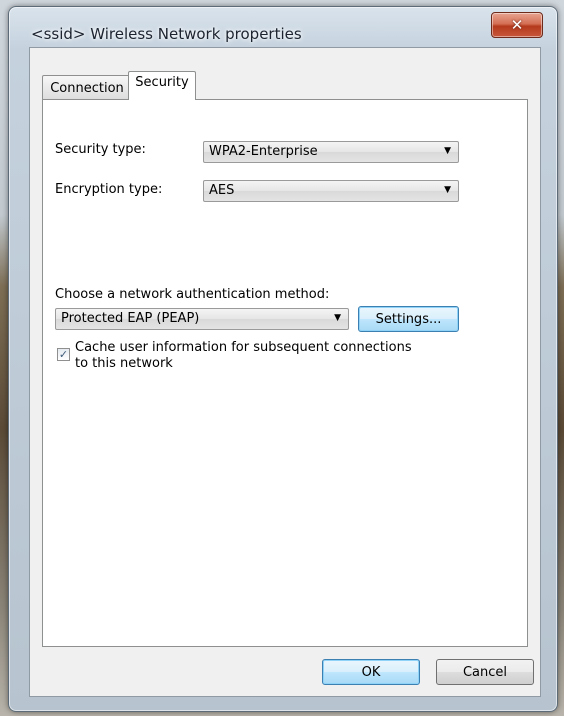 This screenshot has width=564, height=716. I want to click on checkmark-icon: ✓, so click(63, 354).